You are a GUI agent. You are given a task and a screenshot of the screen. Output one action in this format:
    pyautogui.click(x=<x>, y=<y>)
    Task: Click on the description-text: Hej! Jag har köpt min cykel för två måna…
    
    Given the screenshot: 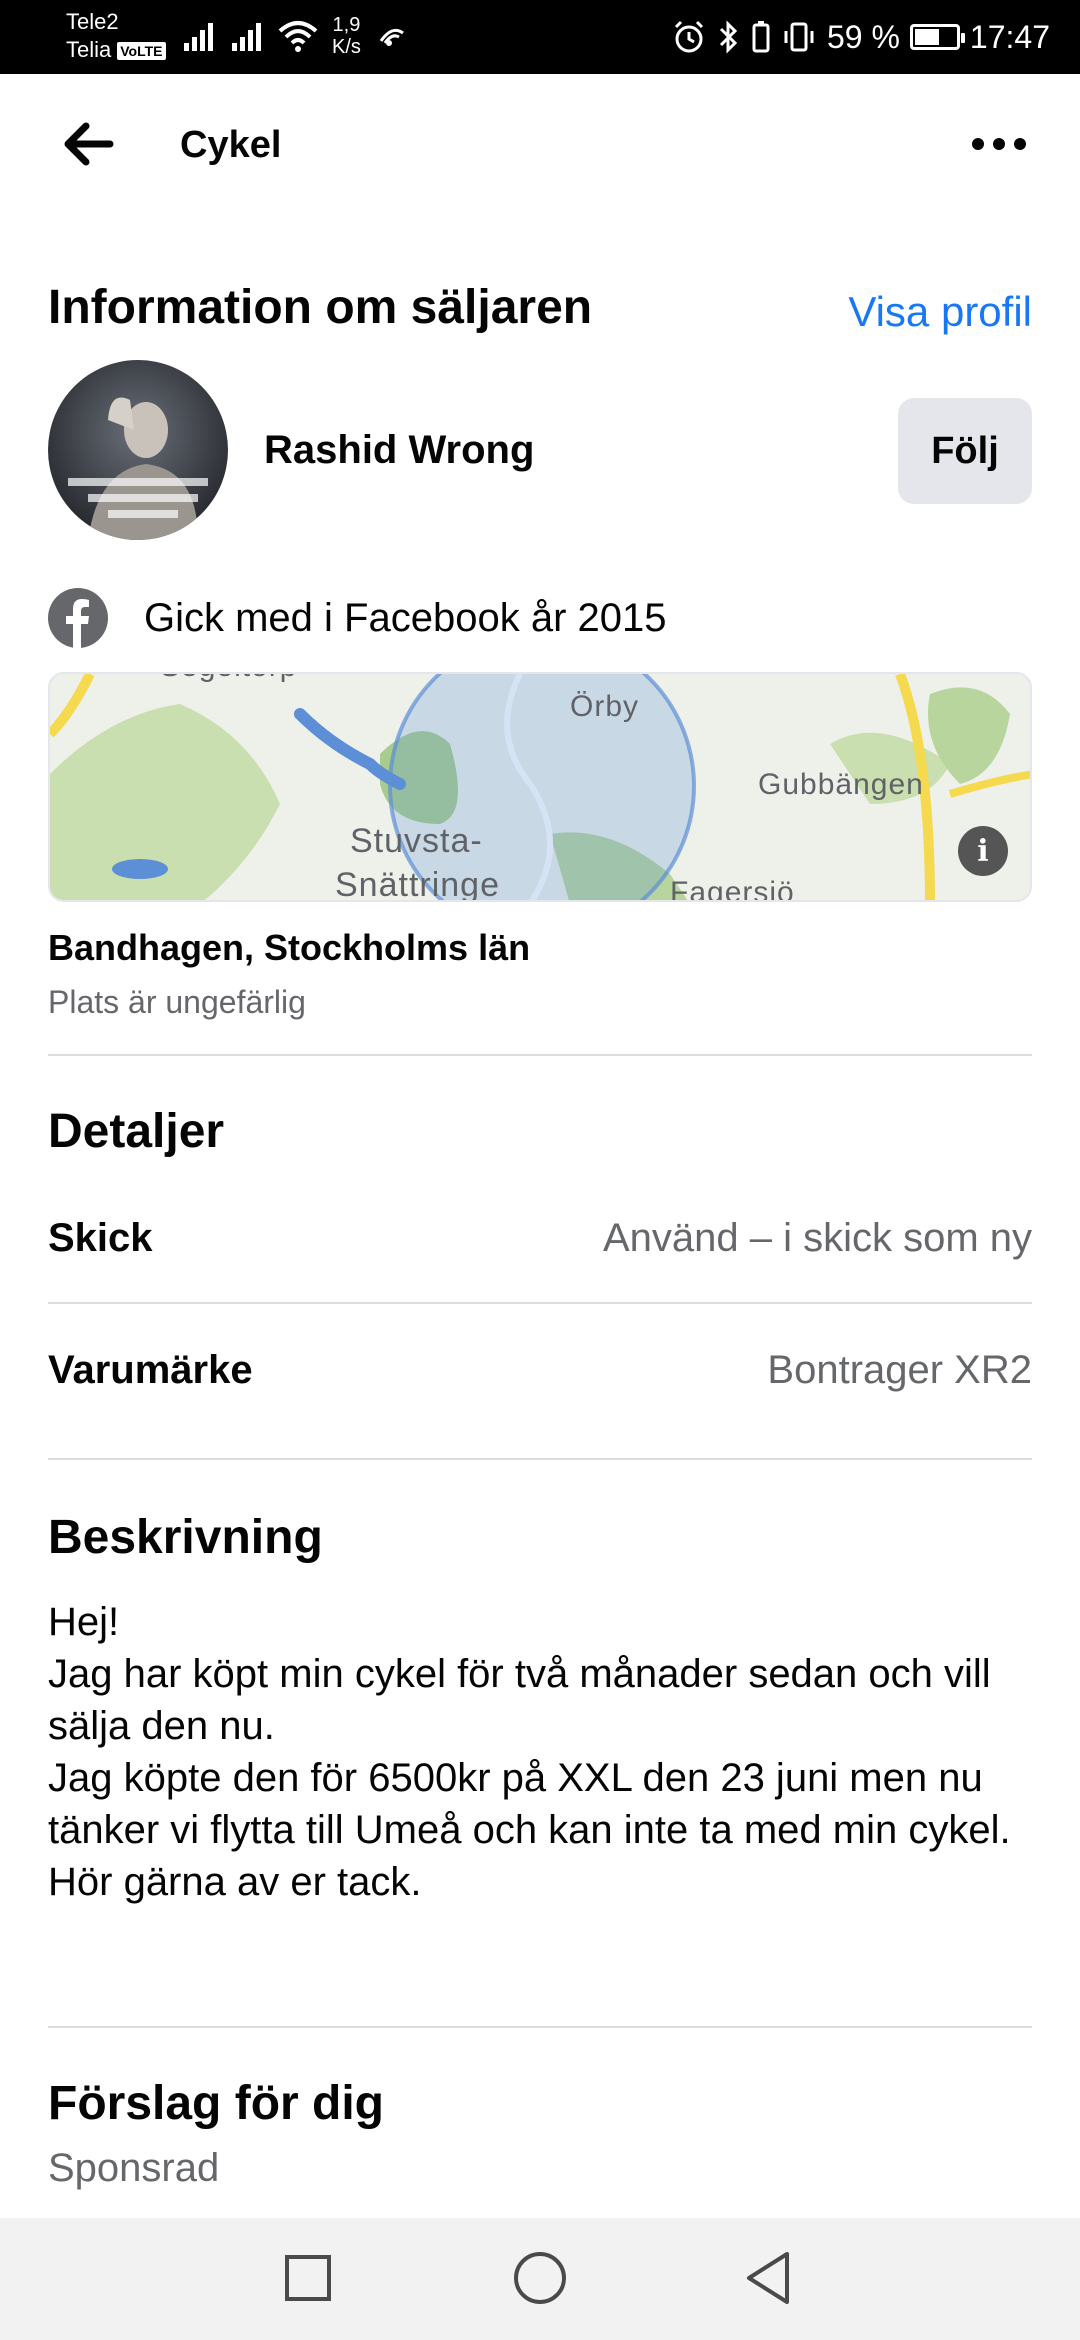 What is the action you would take?
    pyautogui.click(x=543, y=1752)
    